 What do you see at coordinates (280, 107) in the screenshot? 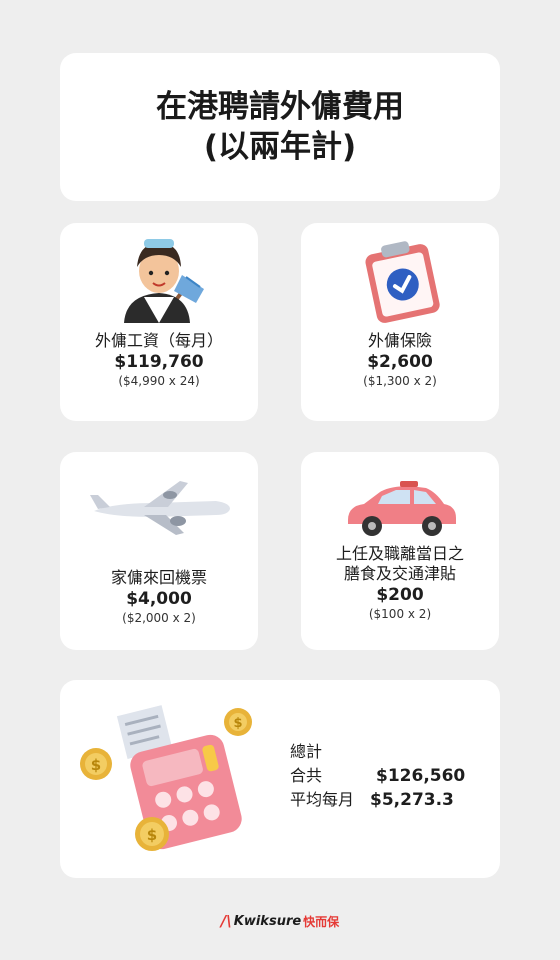
I see `page-title: 在港聘請外傭費用` at bounding box center [280, 107].